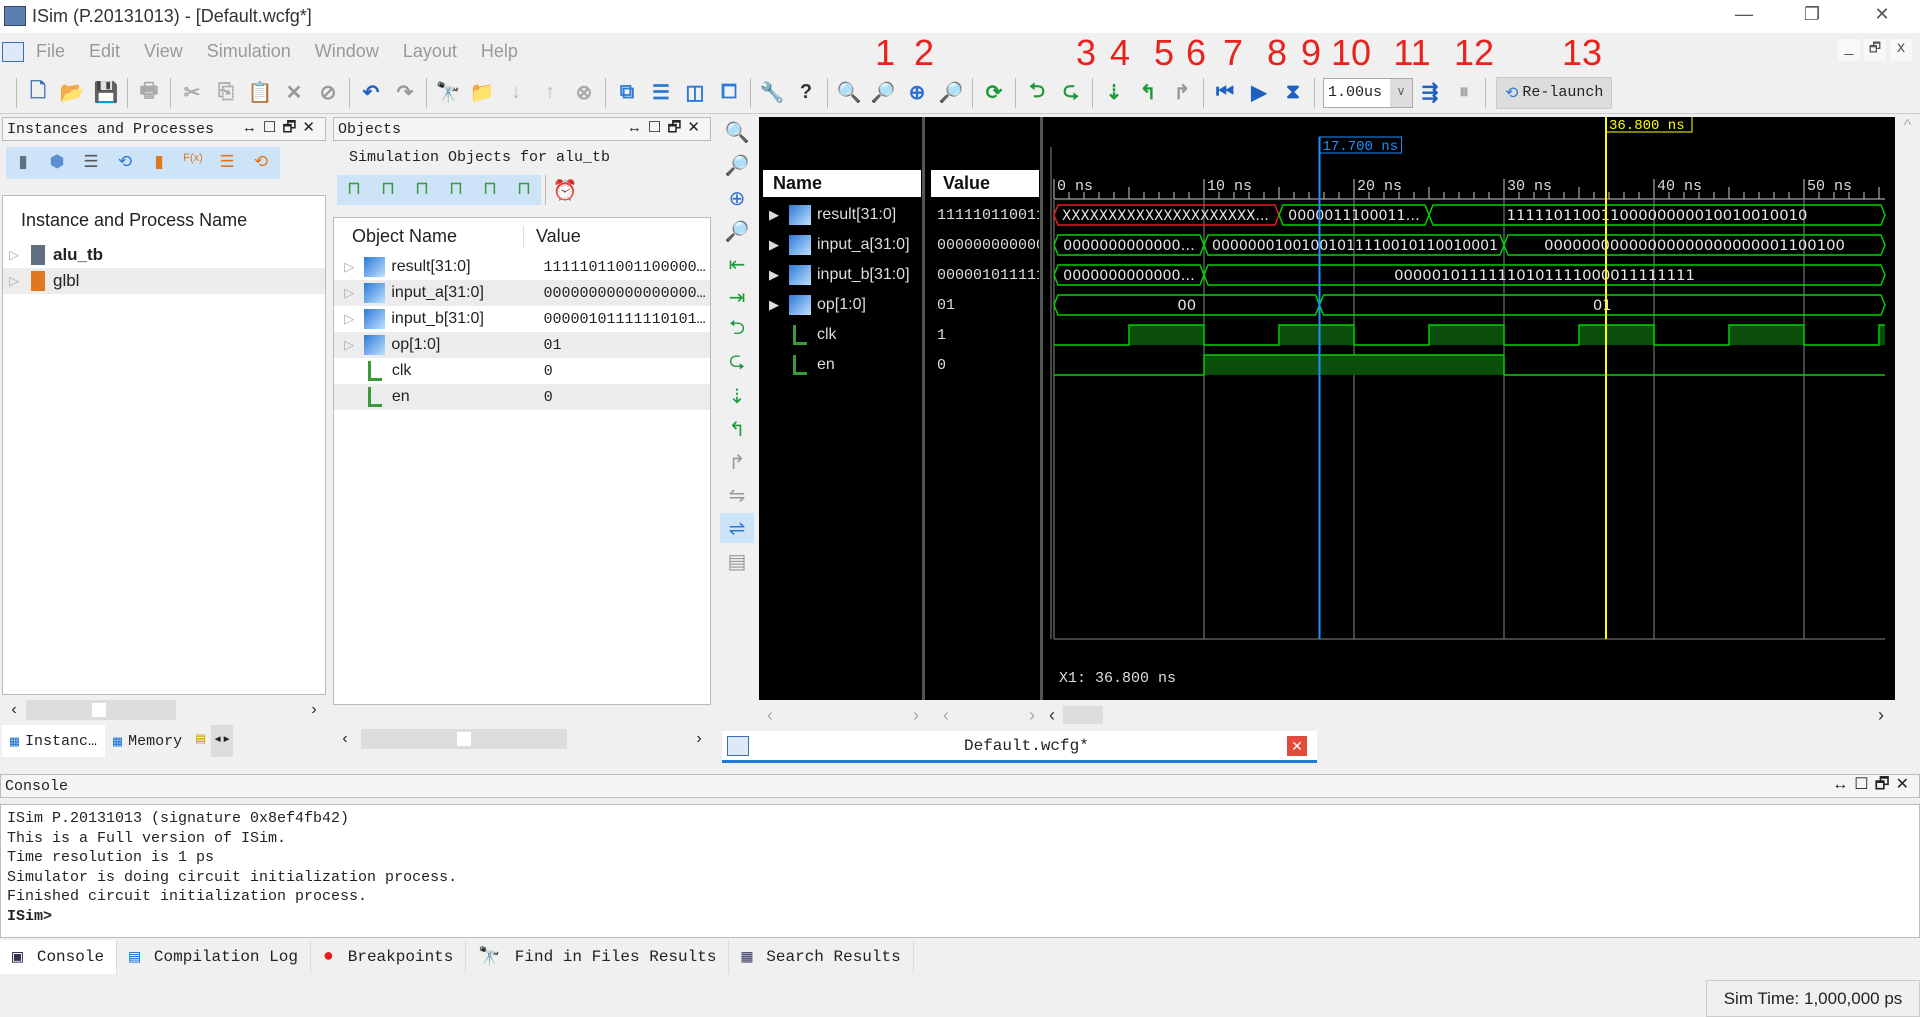 The height and width of the screenshot is (1017, 1920). Describe the element at coordinates (695, 93) in the screenshot. I see `tile-vertical-icon: ◫` at that location.